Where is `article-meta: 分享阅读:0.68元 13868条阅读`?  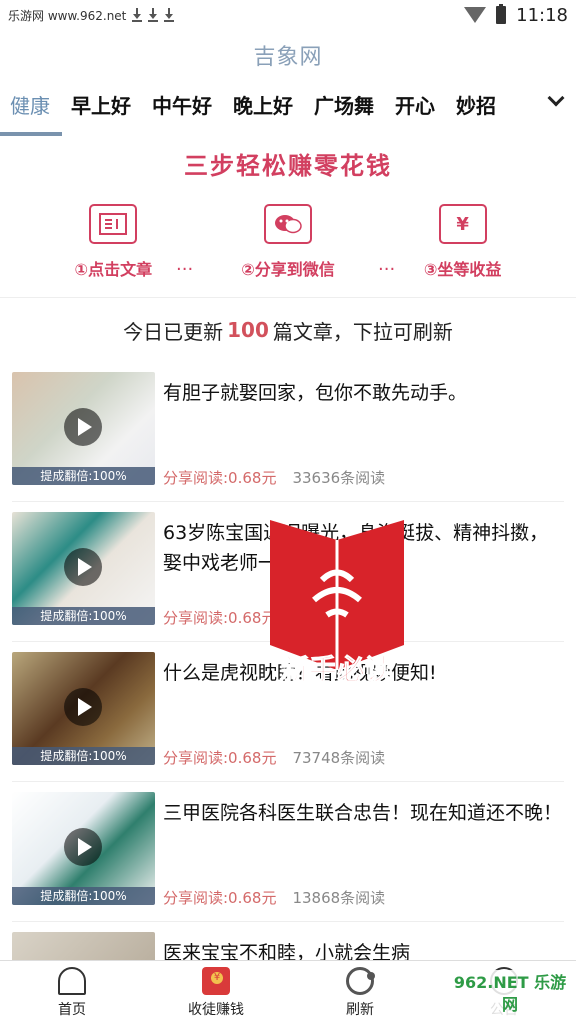
article-meta: 分享阅读:0.68元 13868条阅读 is located at coordinates (362, 897).